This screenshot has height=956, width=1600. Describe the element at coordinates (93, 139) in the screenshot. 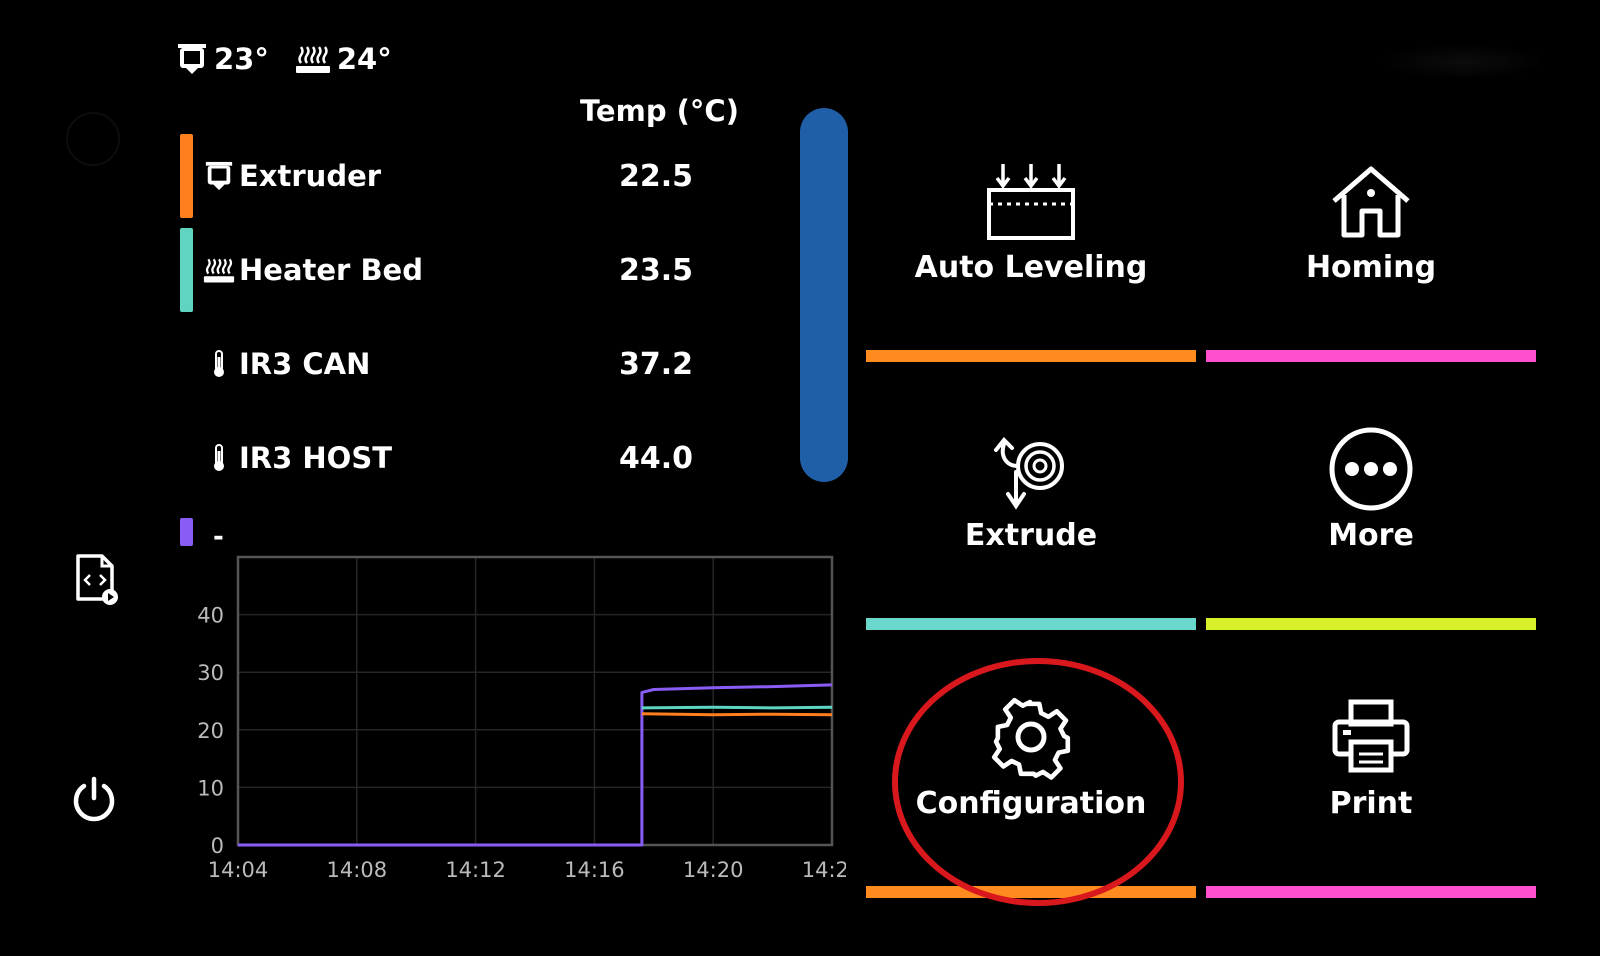

I see `faint-logo-icon` at that location.